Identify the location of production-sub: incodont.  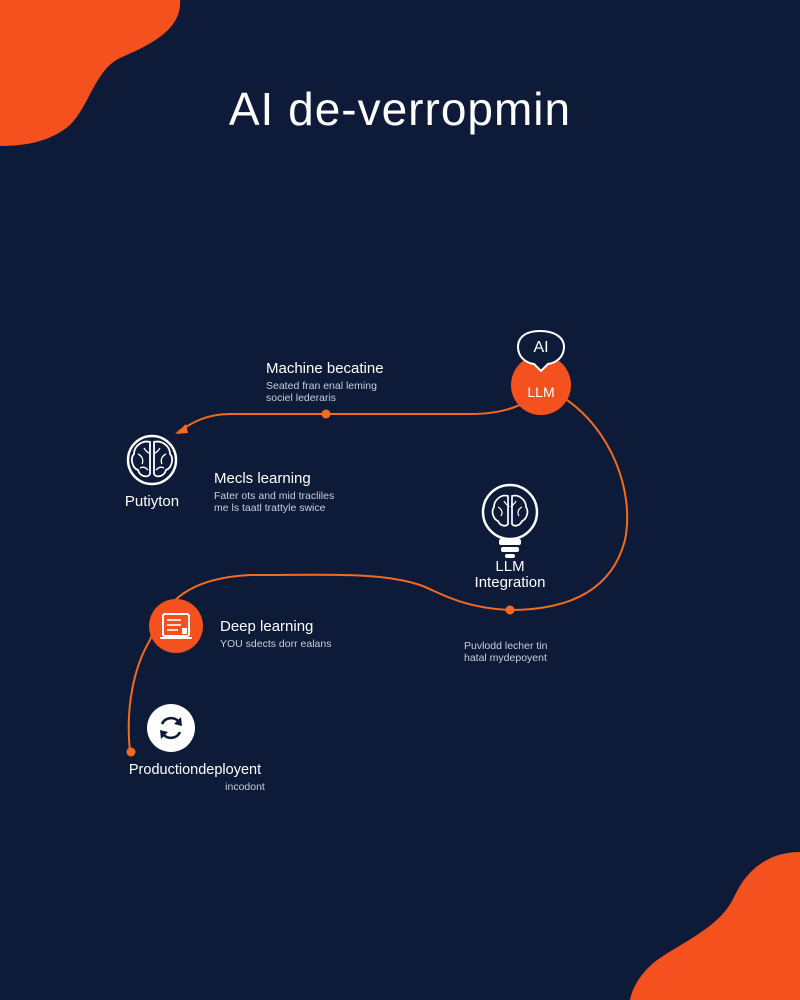
(245, 787).